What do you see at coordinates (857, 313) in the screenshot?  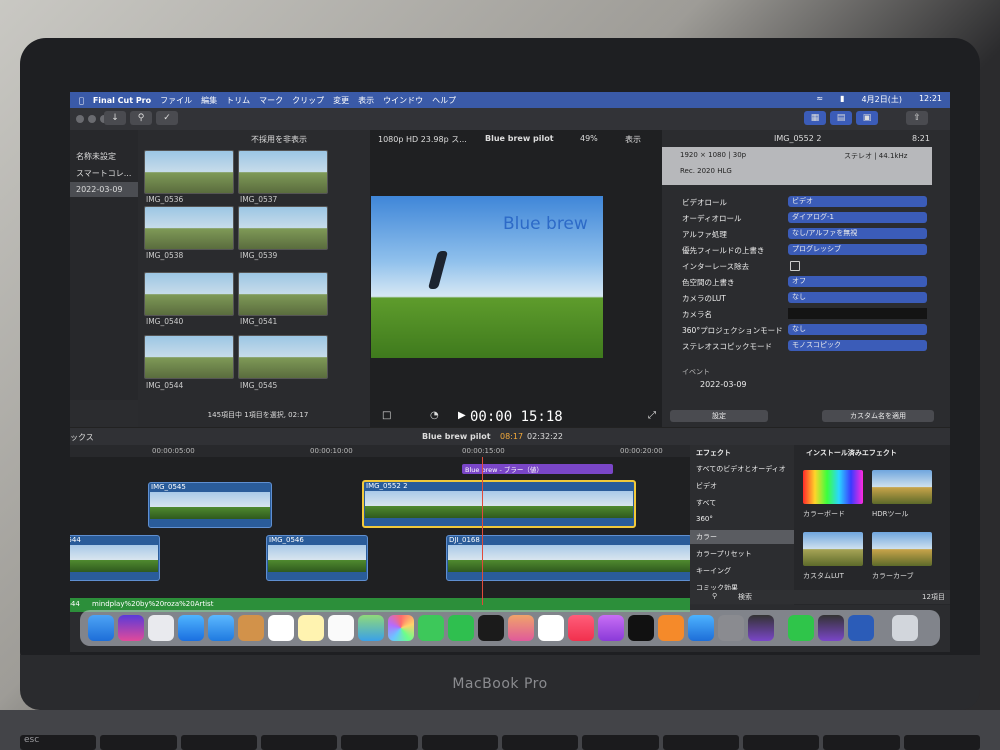 I see `camera-name-field` at bounding box center [857, 313].